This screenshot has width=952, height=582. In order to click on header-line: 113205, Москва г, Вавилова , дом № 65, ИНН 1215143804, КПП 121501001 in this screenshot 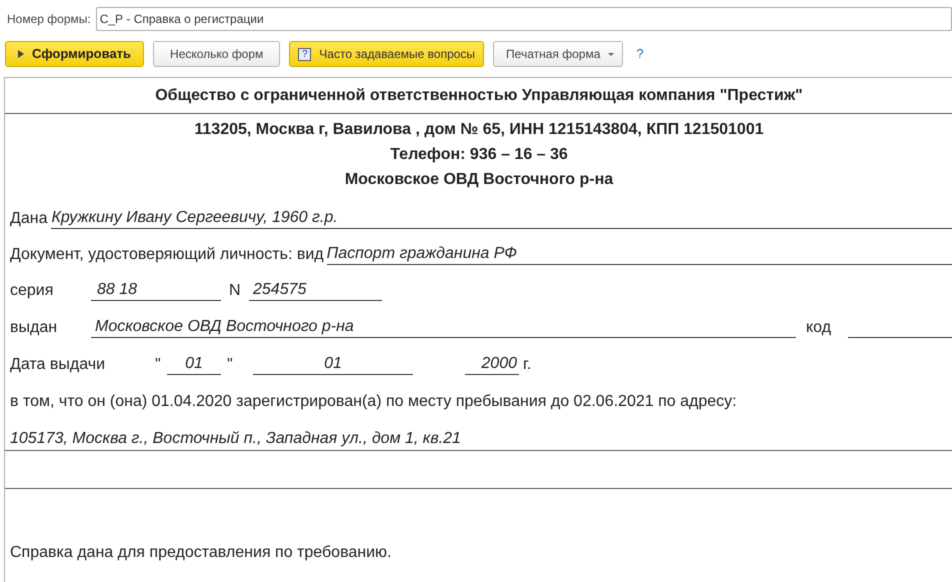, I will do `click(479, 130)`.